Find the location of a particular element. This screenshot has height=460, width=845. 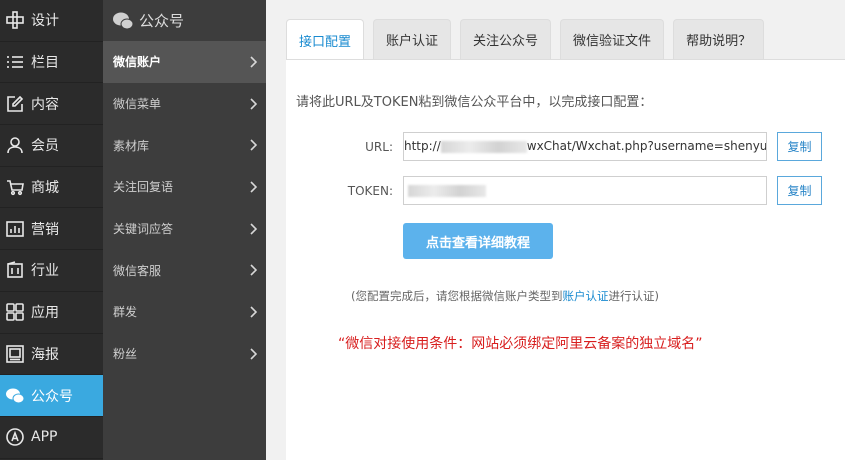

tab-verification-file: 微信验证文件 is located at coordinates (612, 39).